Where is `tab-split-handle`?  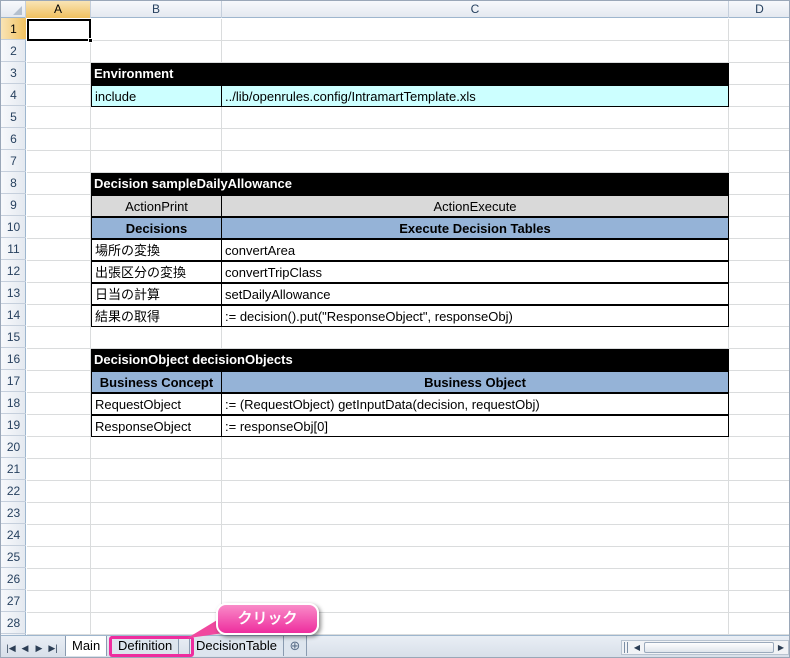 tab-split-handle is located at coordinates (626, 647).